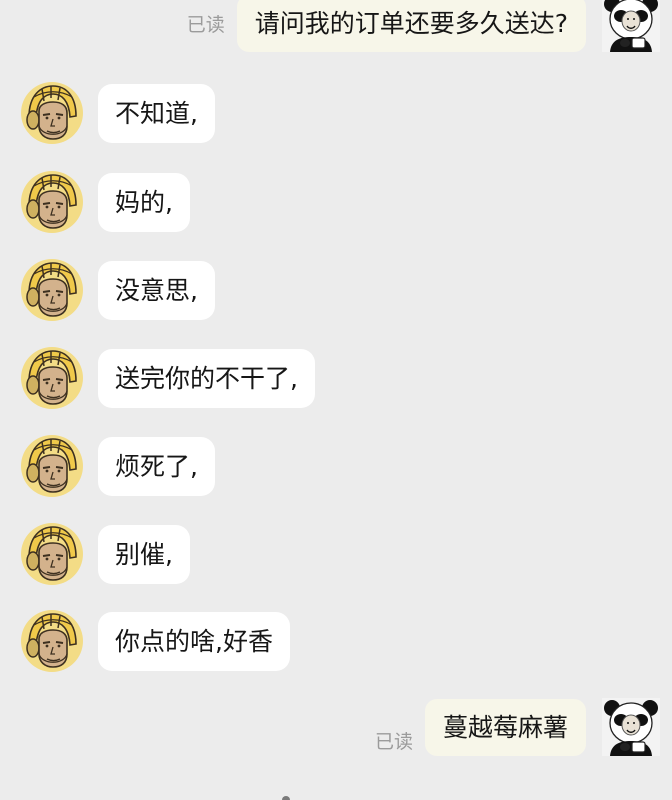  I want to click on incoming-message-bubble: 你点的啥,好香, so click(194, 641).